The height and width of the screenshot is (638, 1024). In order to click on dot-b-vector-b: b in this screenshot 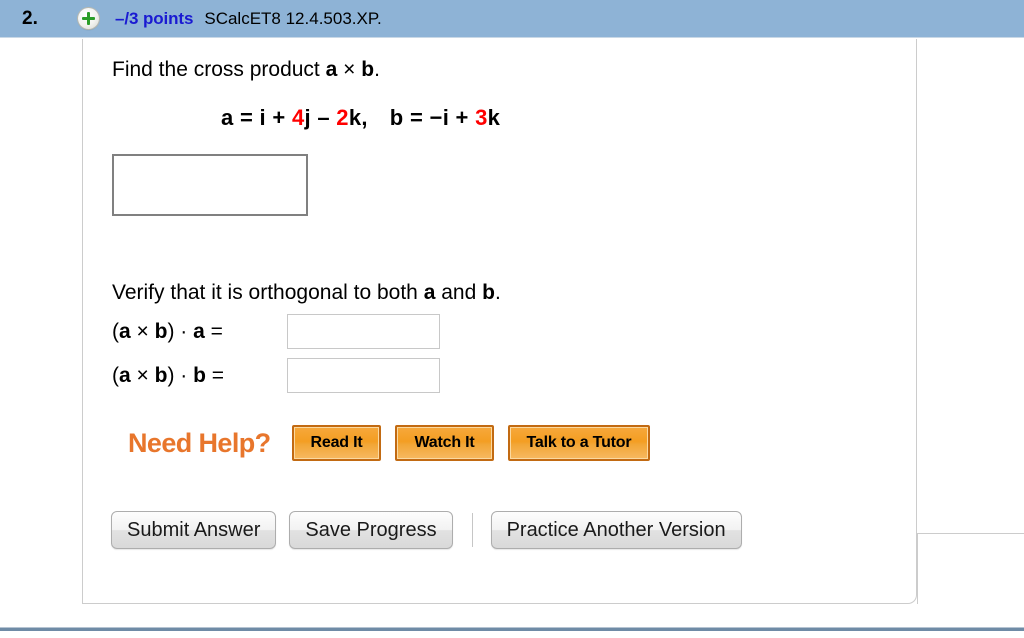, I will do `click(161, 375)`.